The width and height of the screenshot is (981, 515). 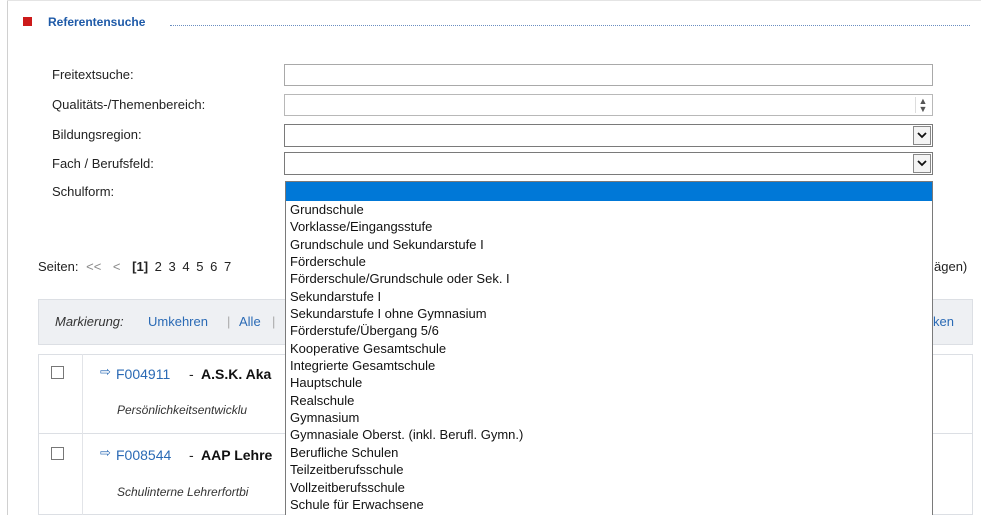 What do you see at coordinates (7, 257) in the screenshot?
I see `panel-left-border` at bounding box center [7, 257].